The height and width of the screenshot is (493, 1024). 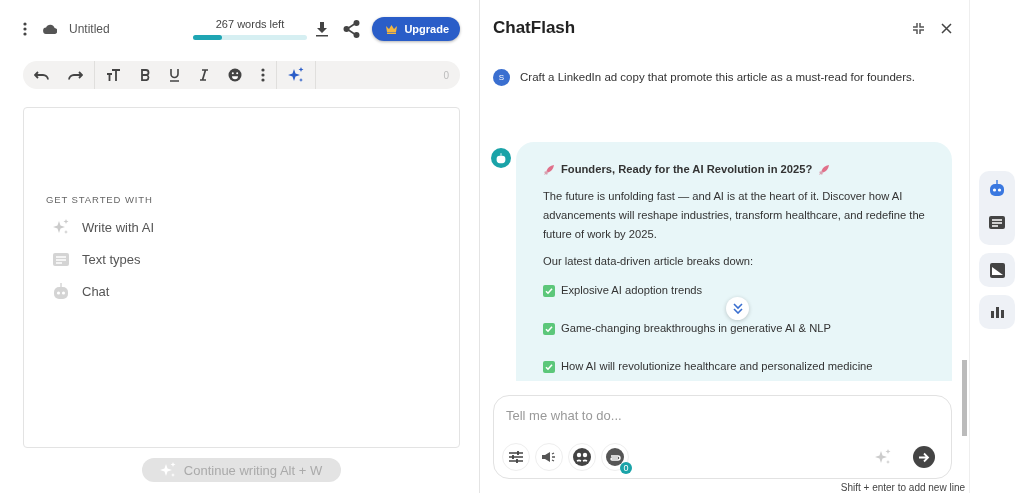 I want to click on emoji-icon, so click(x=235, y=75).